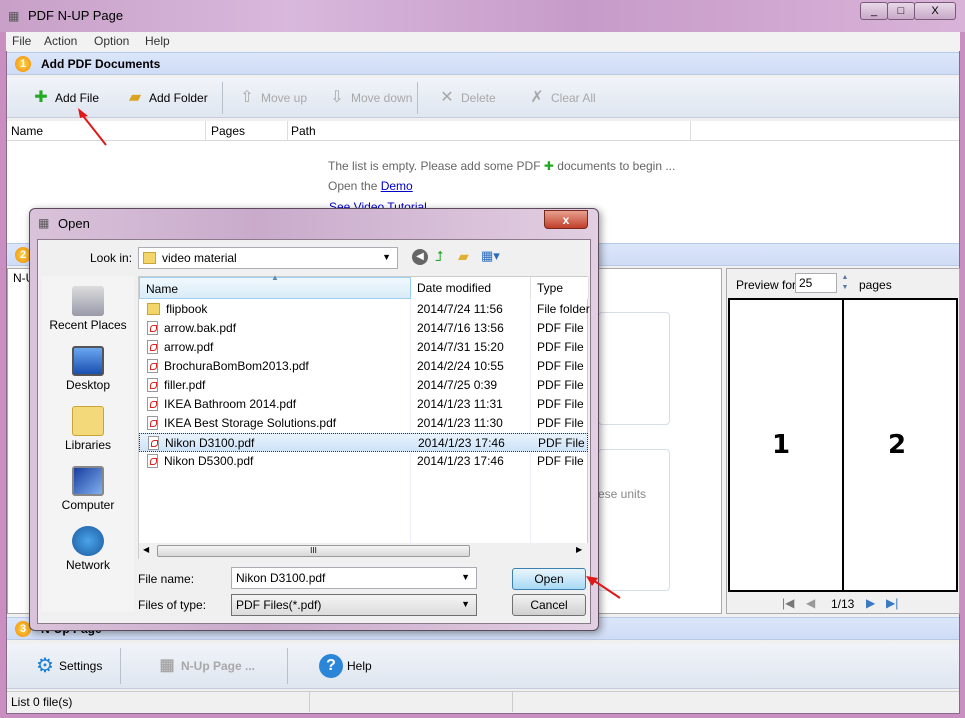 This screenshot has height=718, width=965. What do you see at coordinates (23, 64) in the screenshot?
I see `step-badge: 1` at bounding box center [23, 64].